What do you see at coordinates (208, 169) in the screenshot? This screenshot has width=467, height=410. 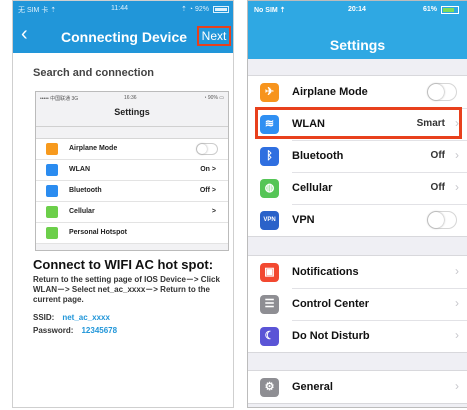 I see `embedded-row-value: On >` at bounding box center [208, 169].